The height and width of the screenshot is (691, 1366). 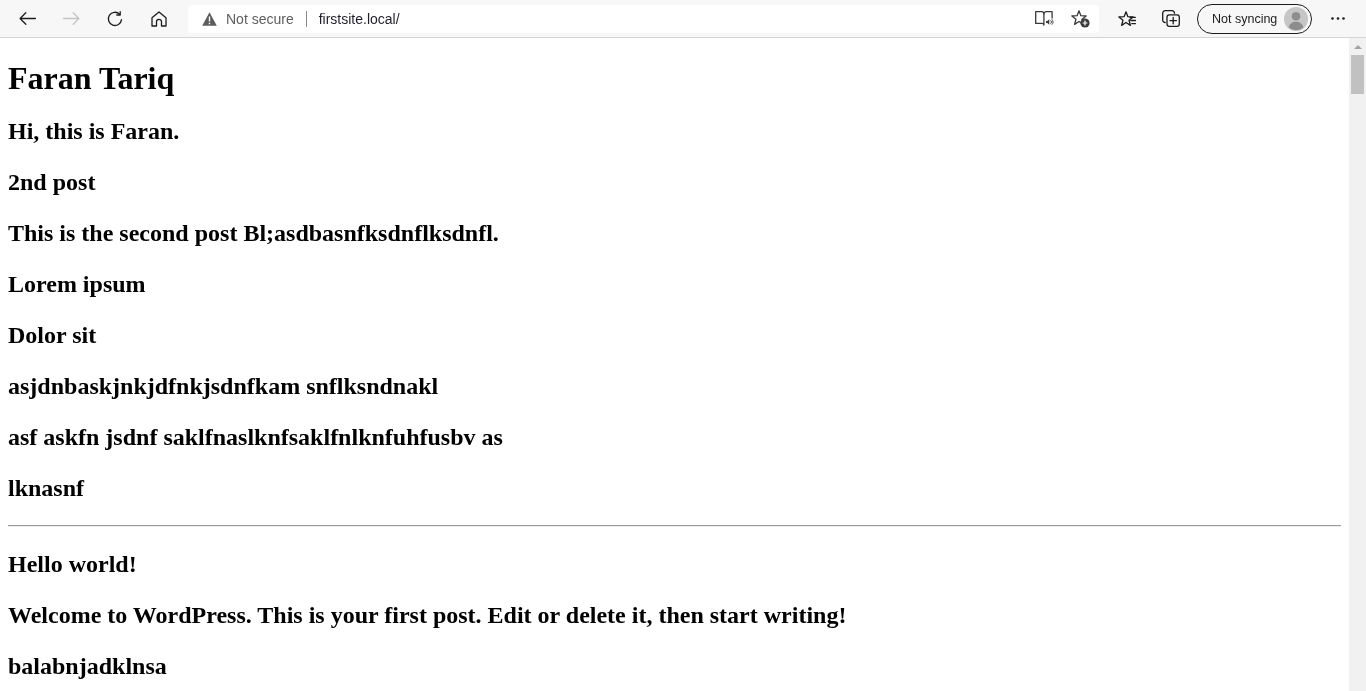 What do you see at coordinates (47, 488) in the screenshot?
I see `post-text: lknasnf` at bounding box center [47, 488].